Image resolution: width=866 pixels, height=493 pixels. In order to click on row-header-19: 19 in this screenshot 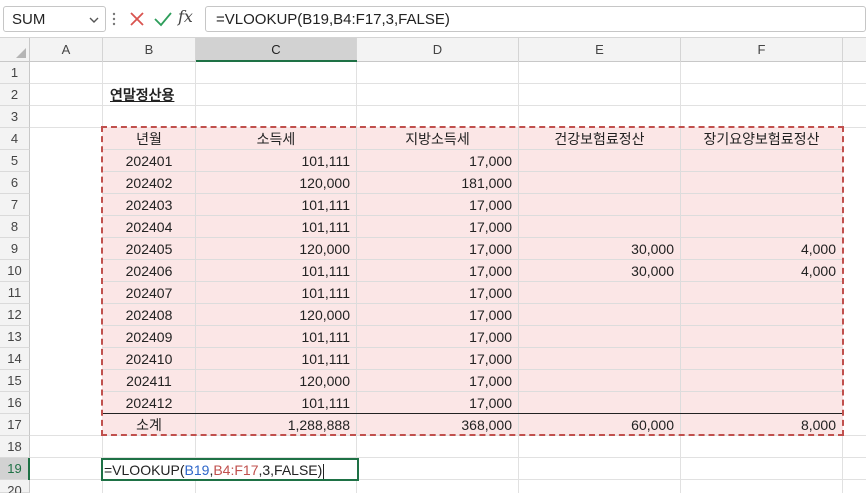, I will do `click(15, 469)`.